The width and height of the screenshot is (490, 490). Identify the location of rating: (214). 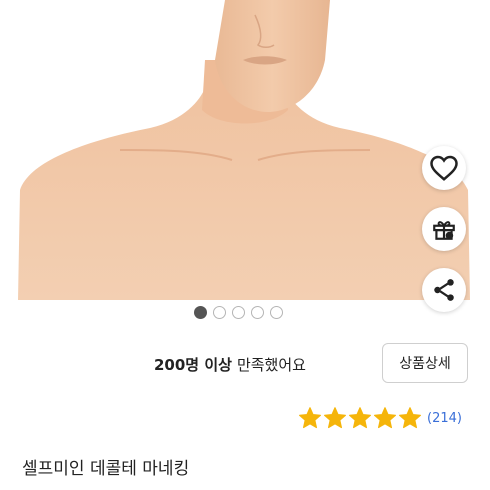
(380, 418).